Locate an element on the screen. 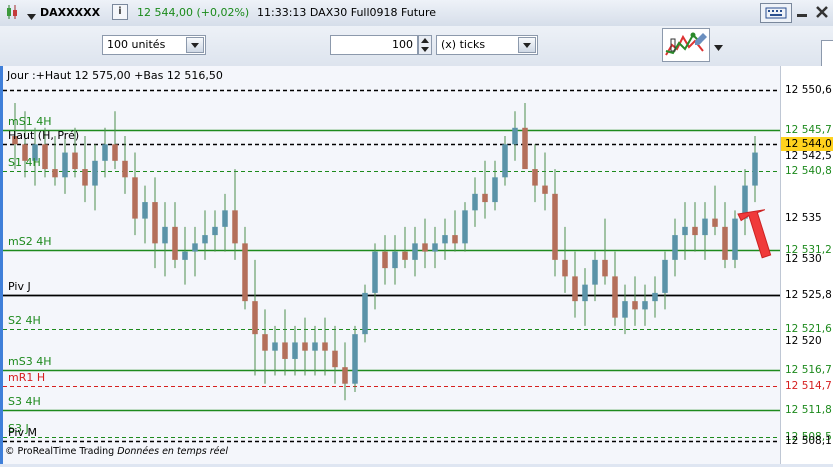 The width and height of the screenshot is (833, 467). ticks-stepper is located at coordinates (425, 45).